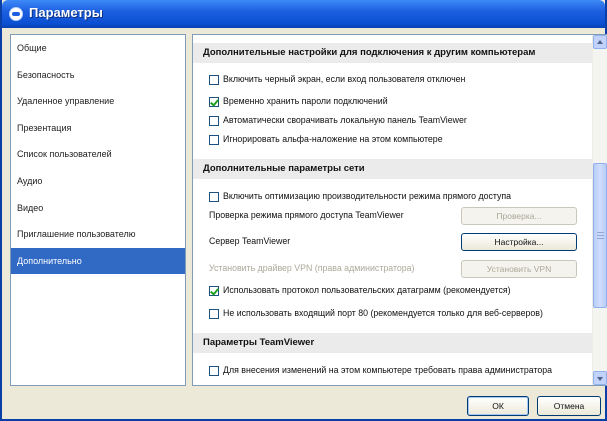 The image size is (607, 421). I want to click on window-title: Параметры, so click(66, 12).